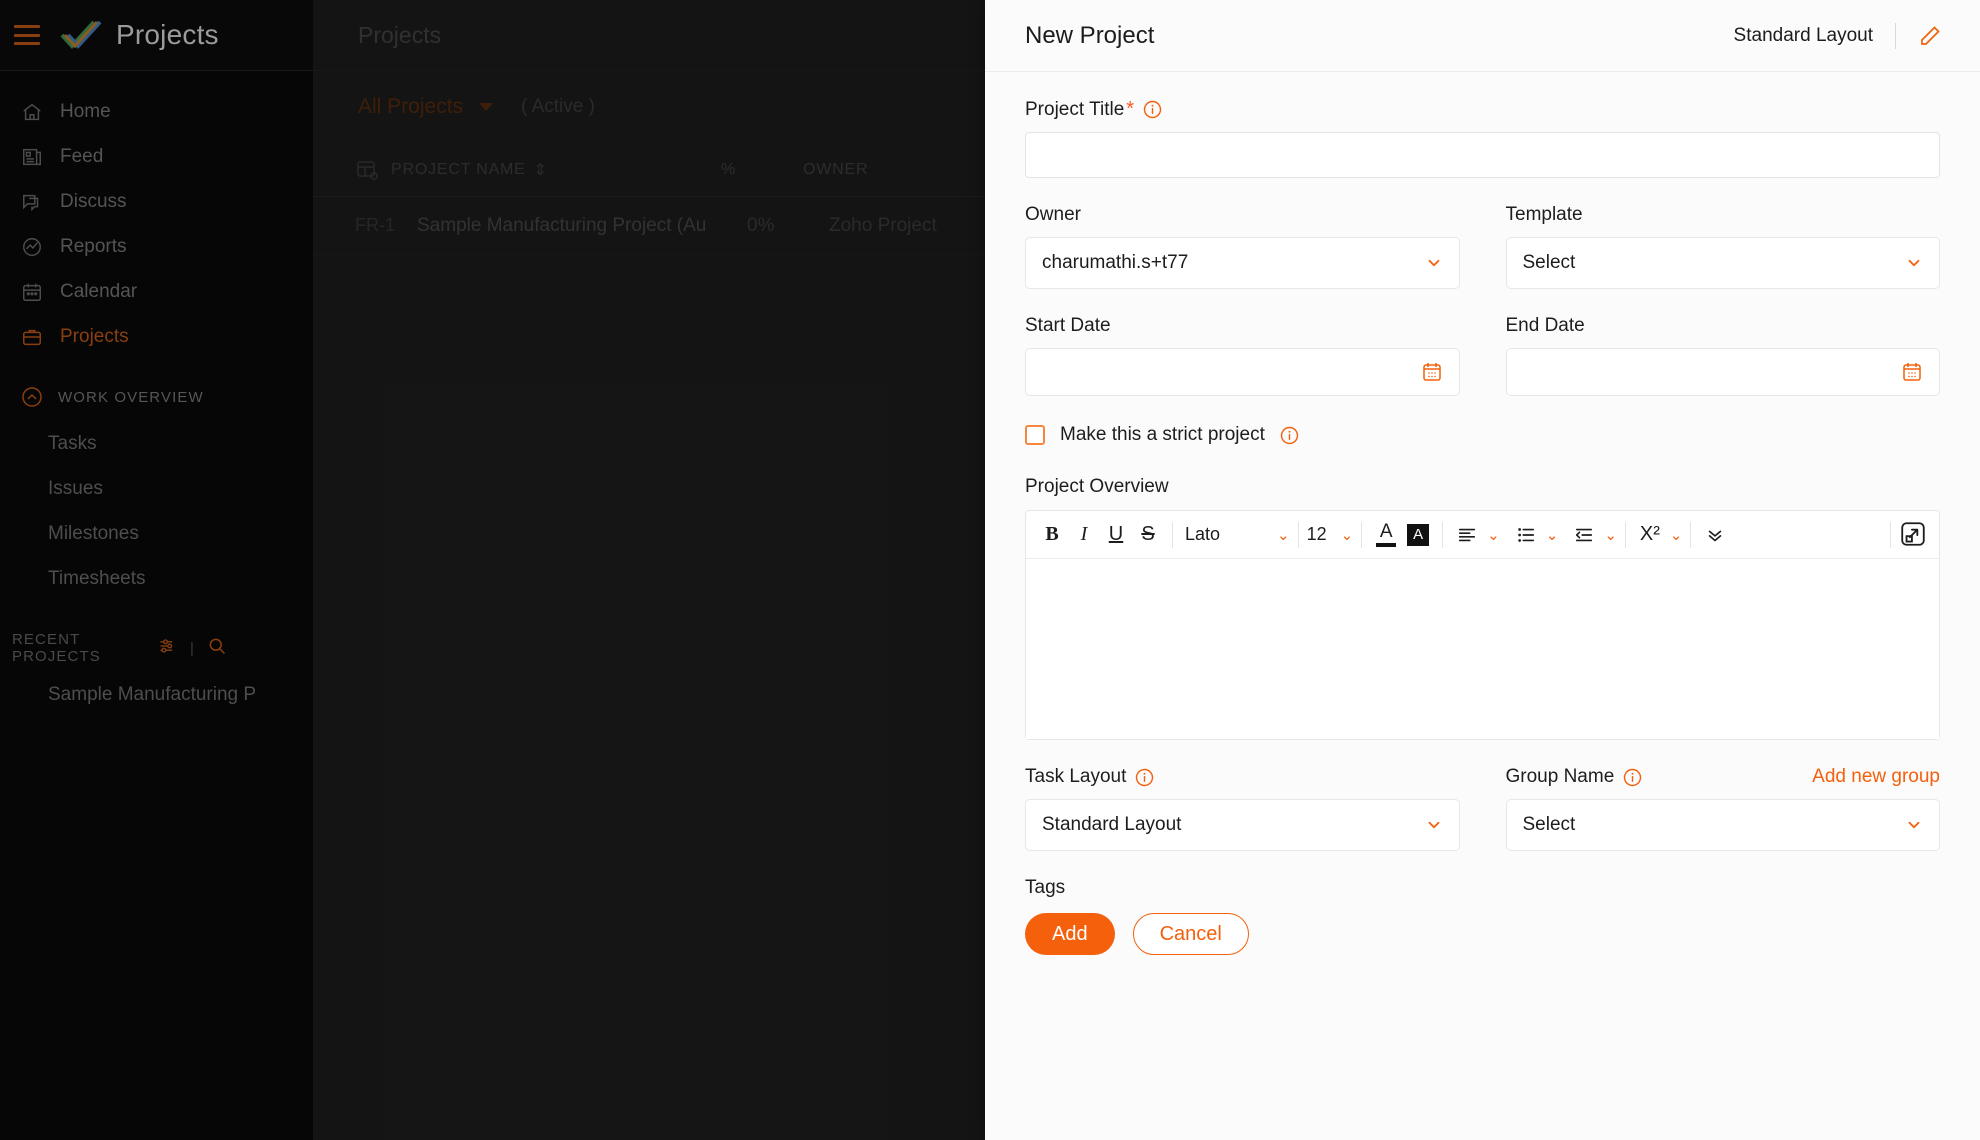  What do you see at coordinates (1715, 535) in the screenshot?
I see `chevron-double-down-icon` at bounding box center [1715, 535].